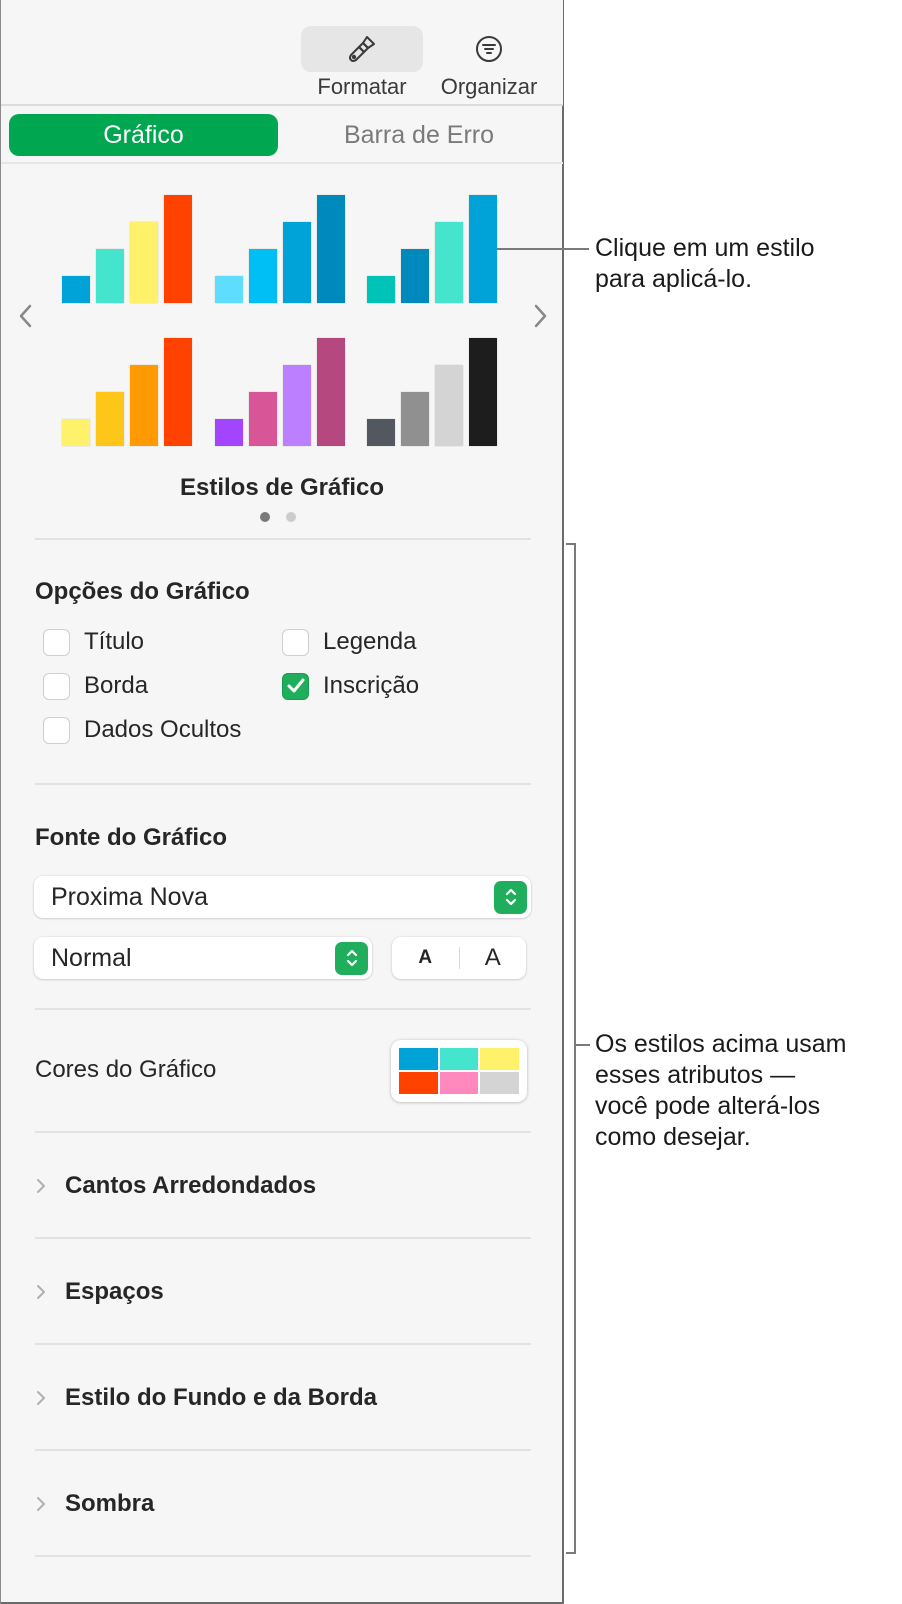  I want to click on organize-icon, so click(489, 49).